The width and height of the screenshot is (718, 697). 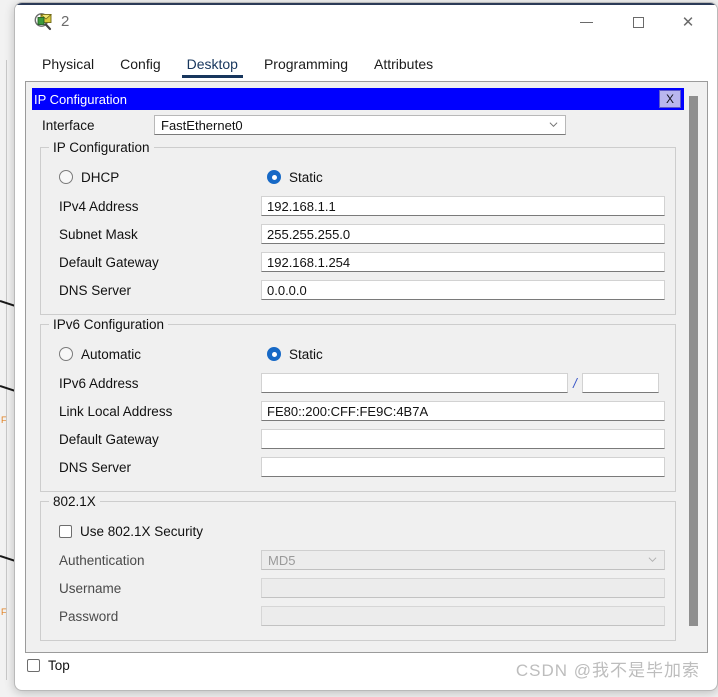 I want to click on link-local-address-value: FE80::200:CFF:FE9C:4B7A, so click(x=348, y=411).